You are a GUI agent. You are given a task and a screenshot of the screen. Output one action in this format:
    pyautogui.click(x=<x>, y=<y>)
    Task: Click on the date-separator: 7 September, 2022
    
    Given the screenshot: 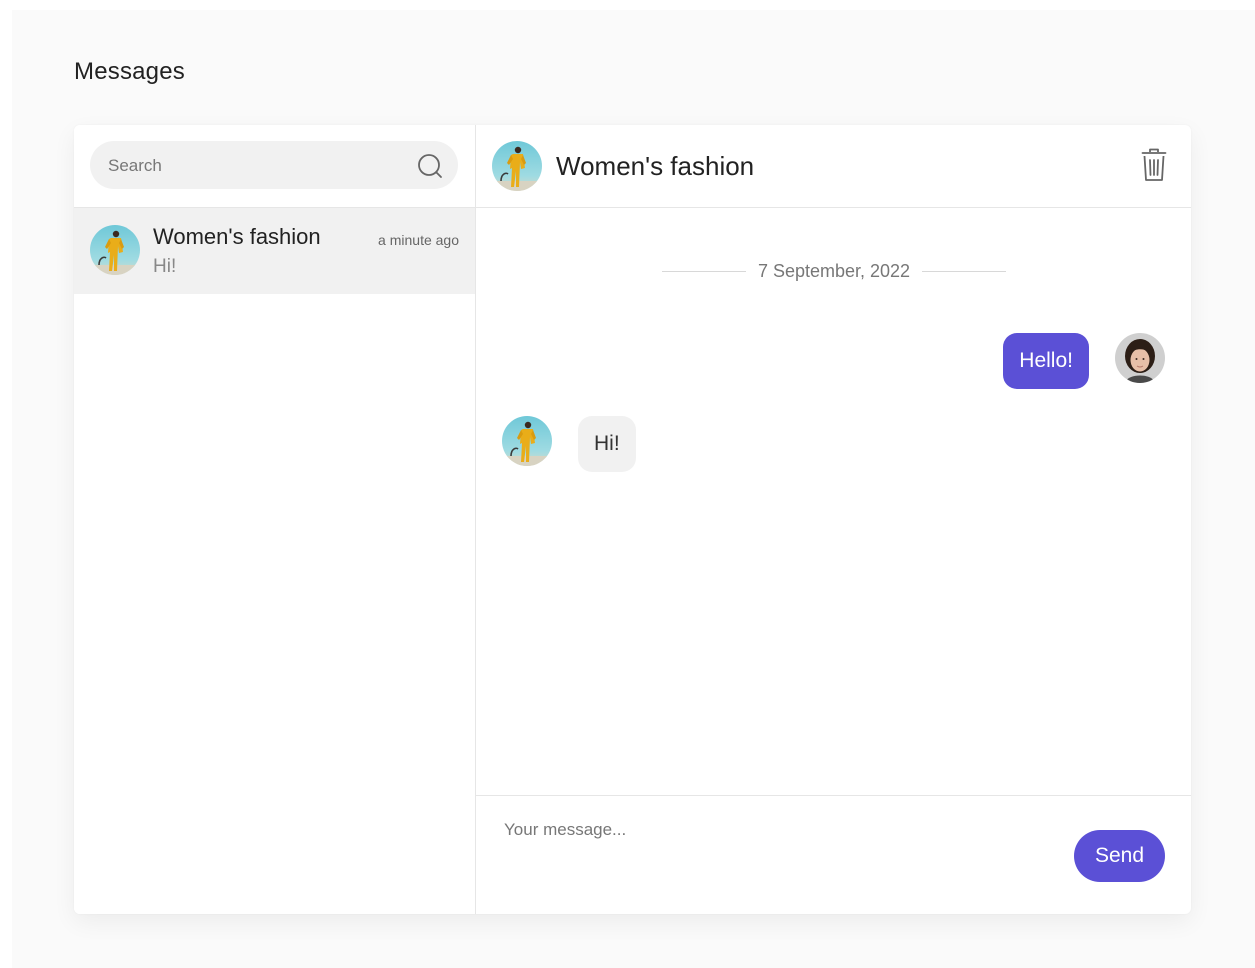 What is the action you would take?
    pyautogui.click(x=834, y=271)
    